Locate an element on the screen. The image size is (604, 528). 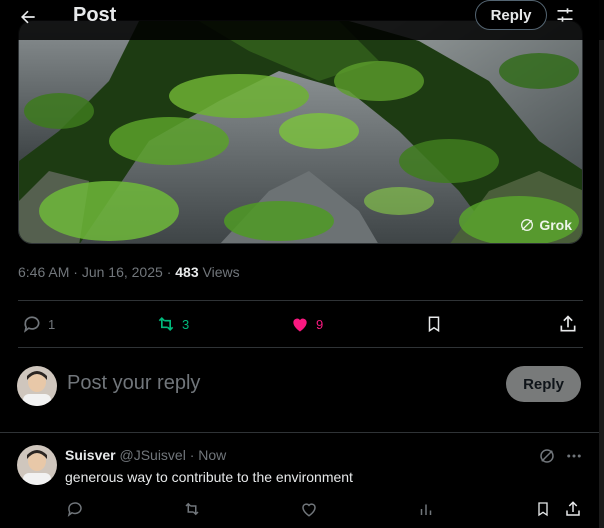
page-title: Post is located at coordinates (95, 15).